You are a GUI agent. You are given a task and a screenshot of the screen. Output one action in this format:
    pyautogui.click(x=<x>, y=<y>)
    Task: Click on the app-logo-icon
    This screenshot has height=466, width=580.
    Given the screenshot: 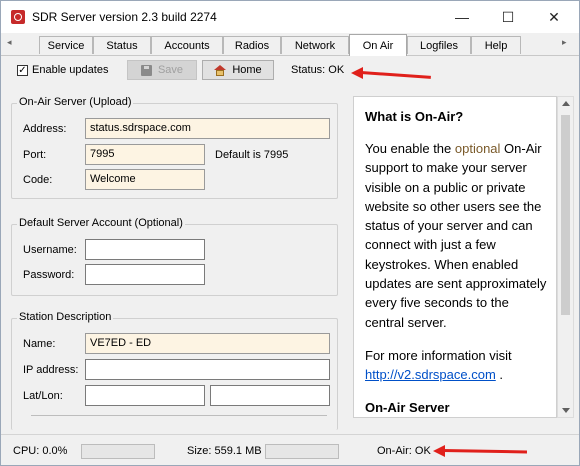 What is the action you would take?
    pyautogui.click(x=18, y=17)
    